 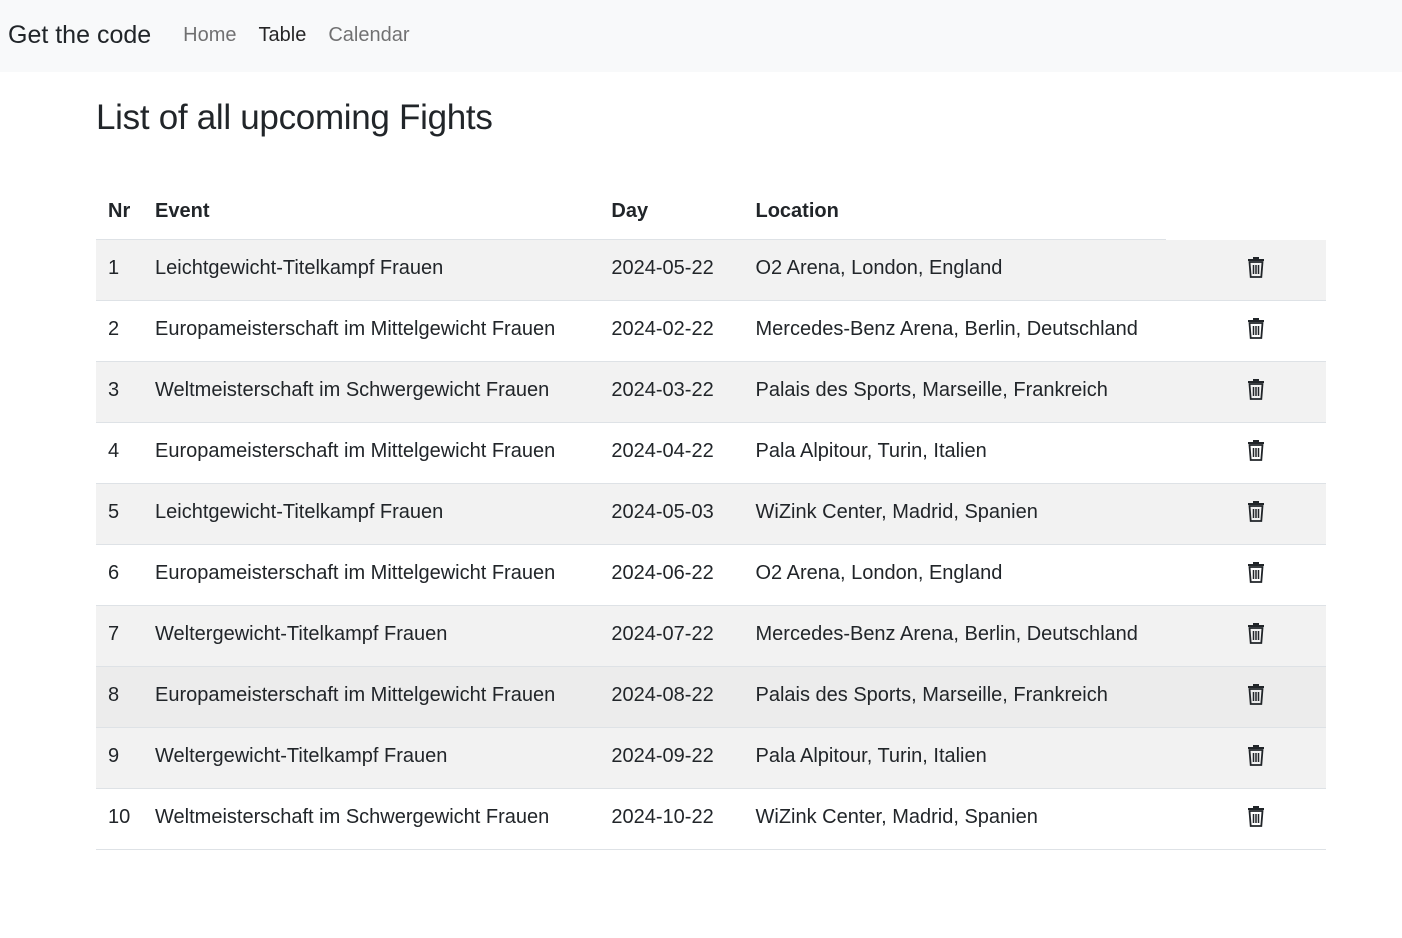 What do you see at coordinates (662, 511) in the screenshot?
I see `cell-day: 2024-05-03` at bounding box center [662, 511].